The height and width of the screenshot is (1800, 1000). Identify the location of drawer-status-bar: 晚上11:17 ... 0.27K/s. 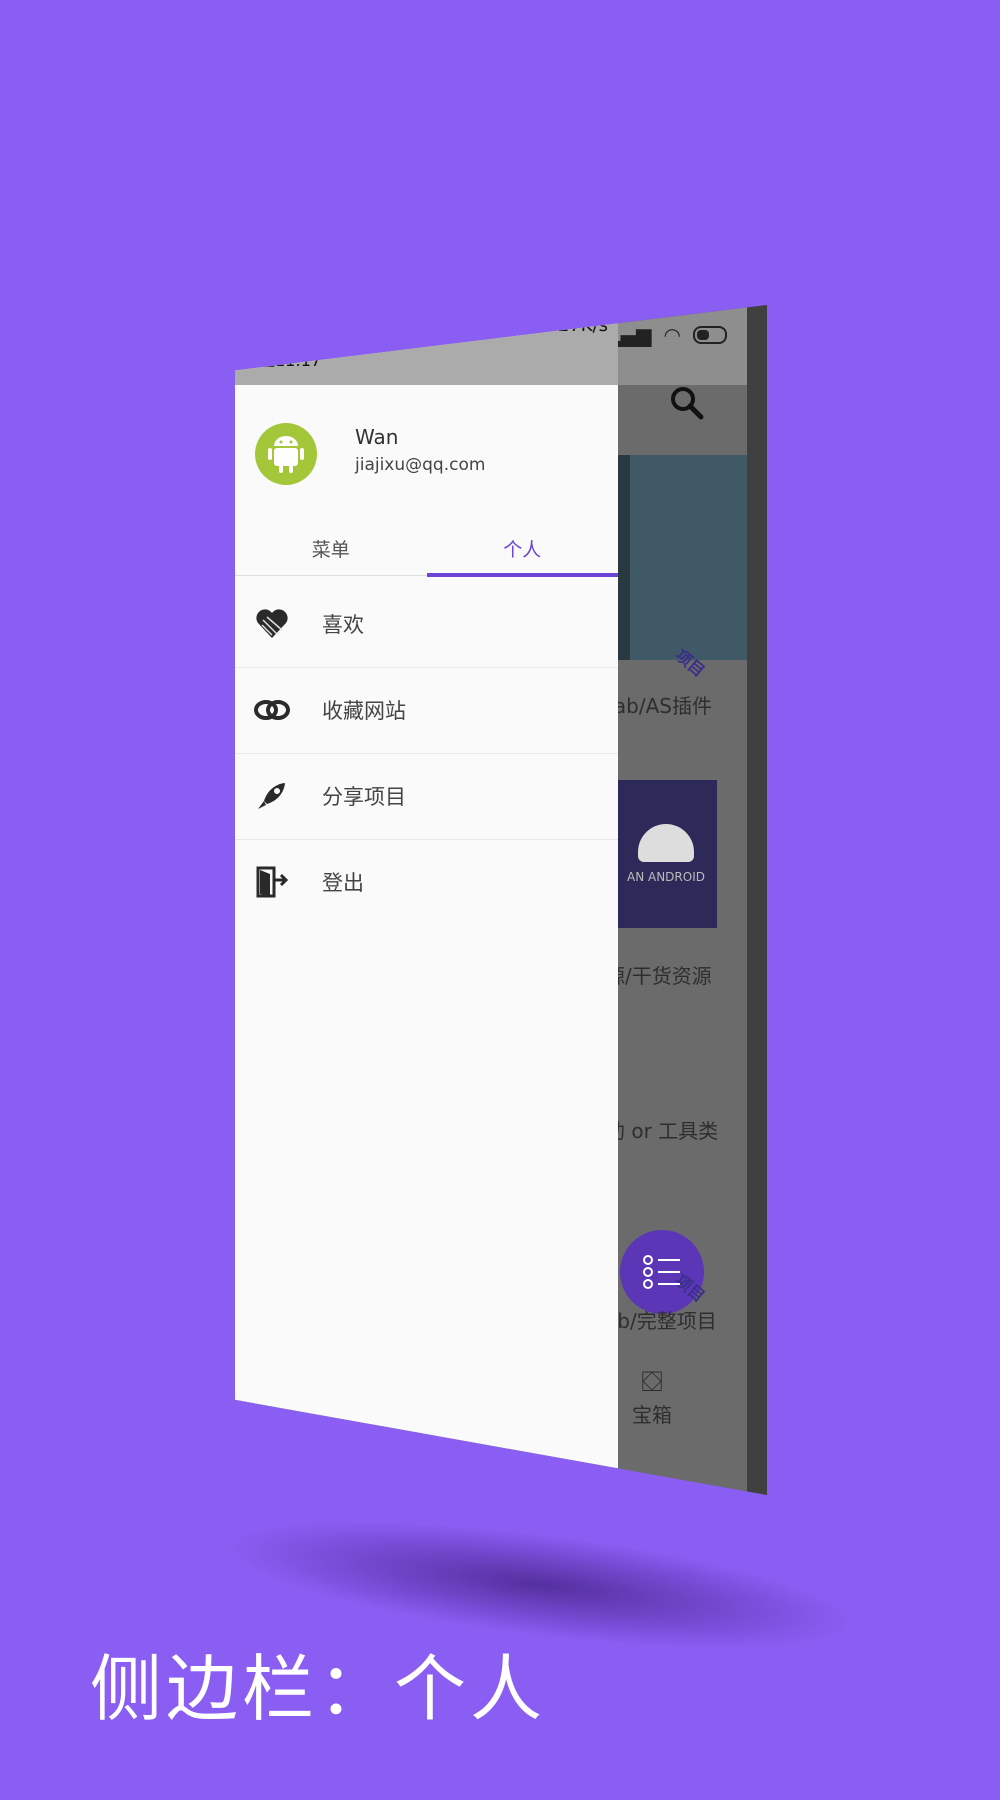
(426, 345).